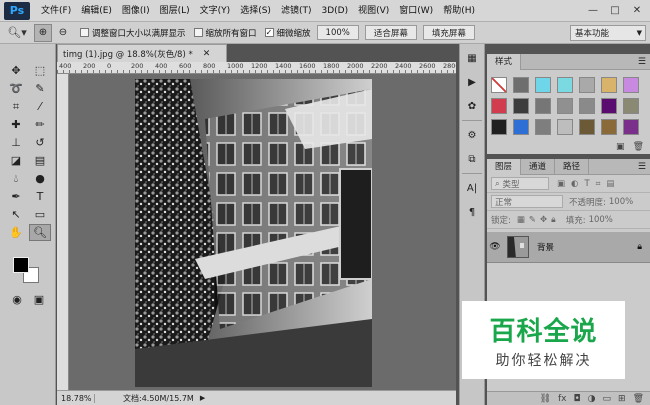 The height and width of the screenshot is (405, 650). Describe the element at coordinates (40, 232) in the screenshot. I see `zoom-tool-icon: 🔍︎` at that location.